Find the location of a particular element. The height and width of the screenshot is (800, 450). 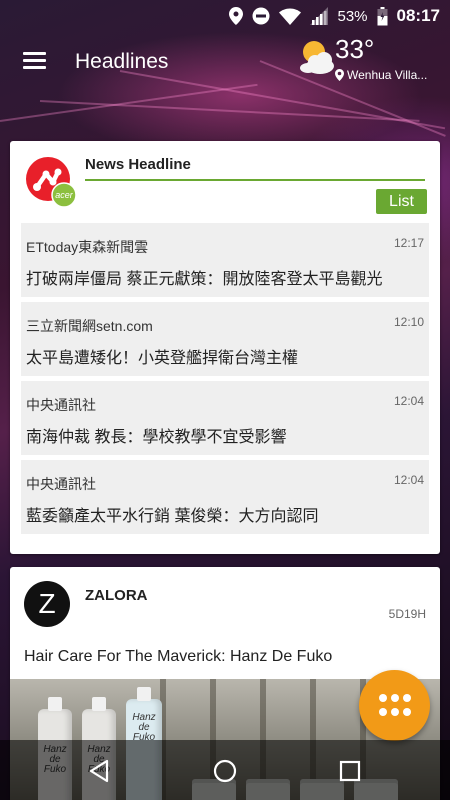

navigation-bar is located at coordinates (225, 770).